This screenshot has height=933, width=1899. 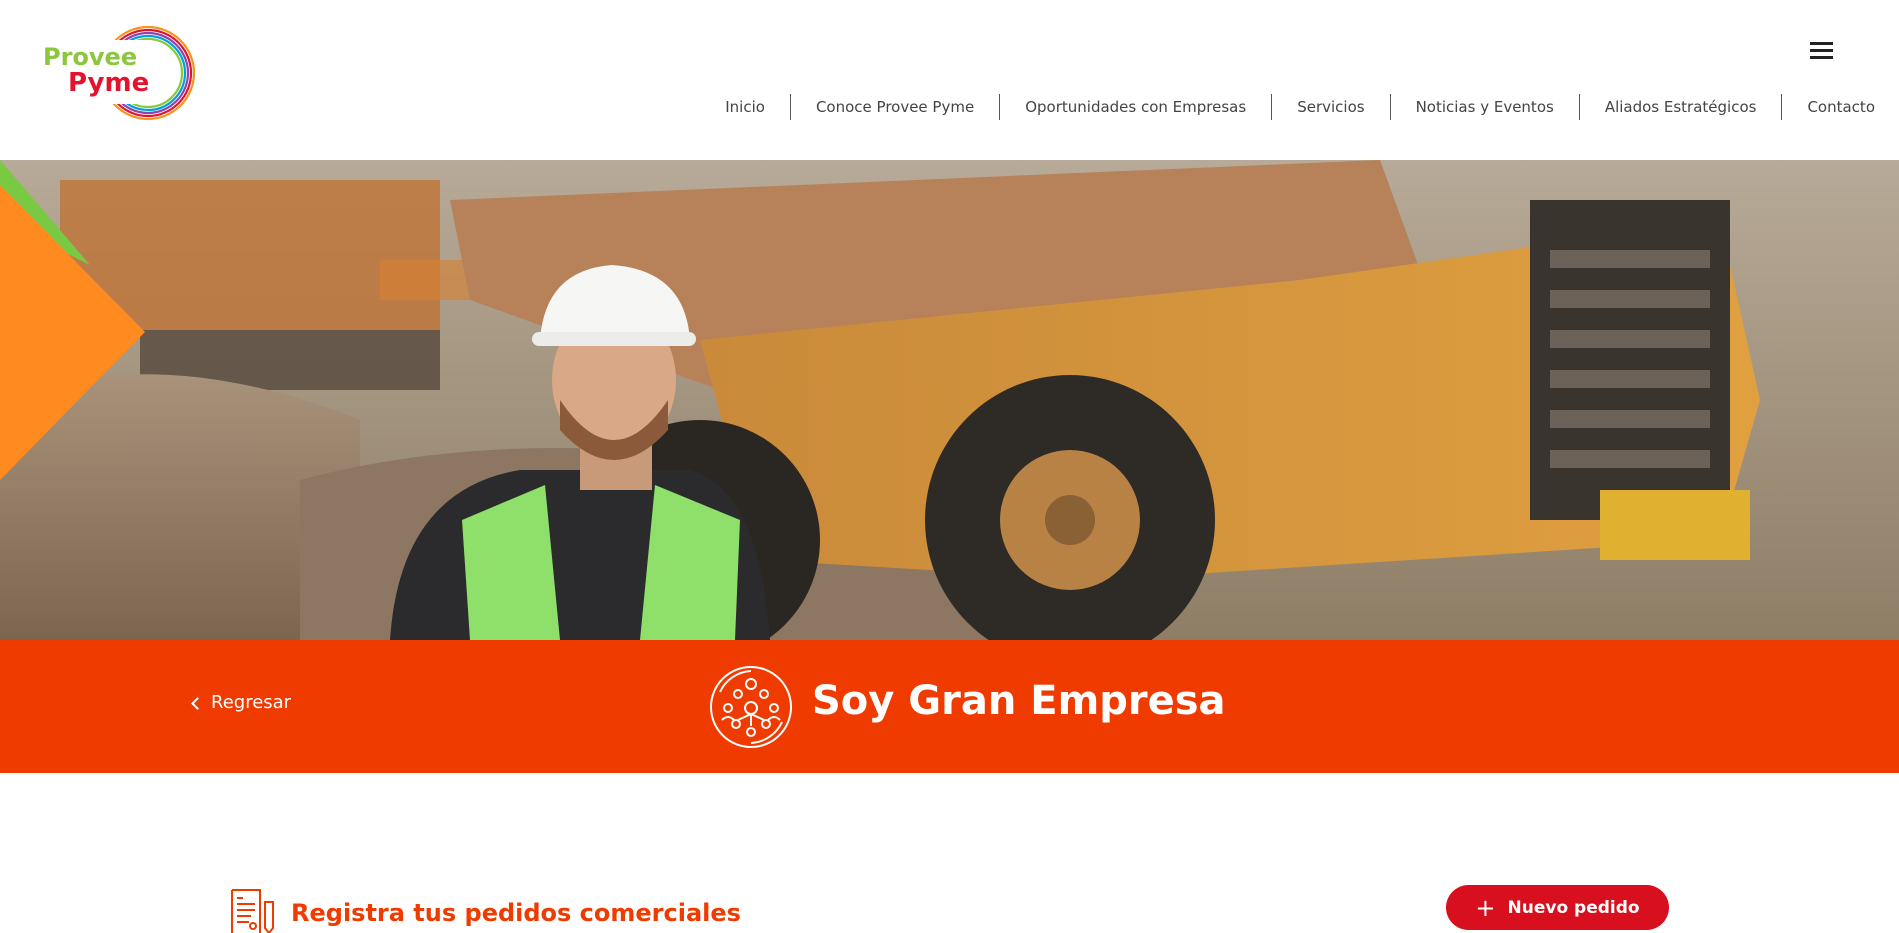 What do you see at coordinates (1823, 52) in the screenshot?
I see `hamburger-menu-icon` at bounding box center [1823, 52].